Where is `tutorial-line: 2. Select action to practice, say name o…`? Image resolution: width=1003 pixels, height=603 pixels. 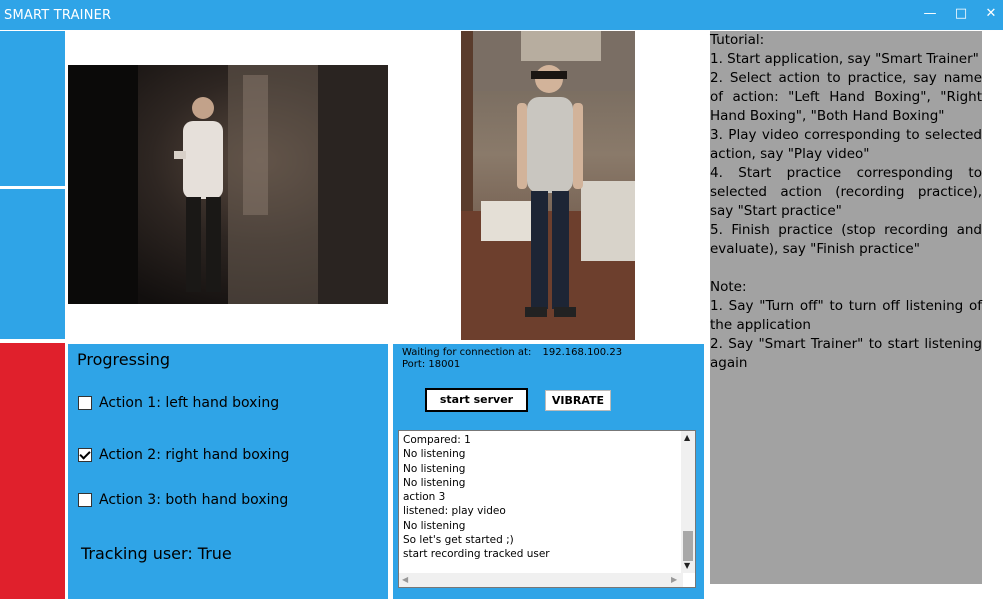 tutorial-line: 2. Select action to practice, say name o… is located at coordinates (846, 97).